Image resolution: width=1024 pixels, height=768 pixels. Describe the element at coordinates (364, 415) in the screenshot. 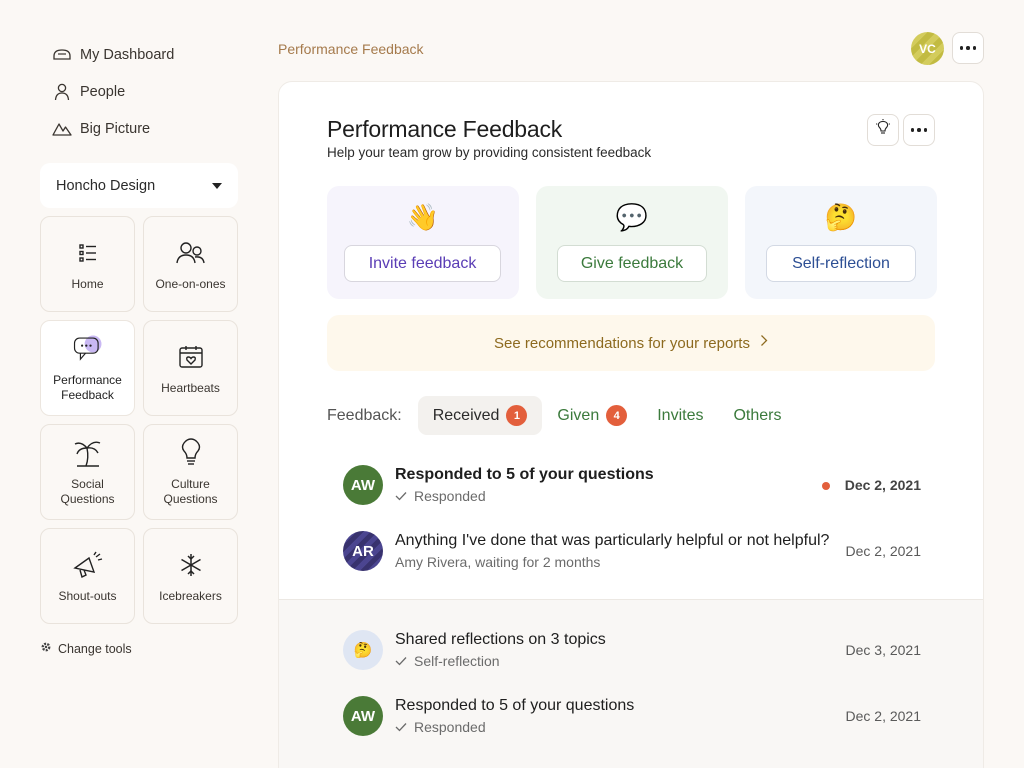

I see `tabs-prefix: Feedback:` at that location.